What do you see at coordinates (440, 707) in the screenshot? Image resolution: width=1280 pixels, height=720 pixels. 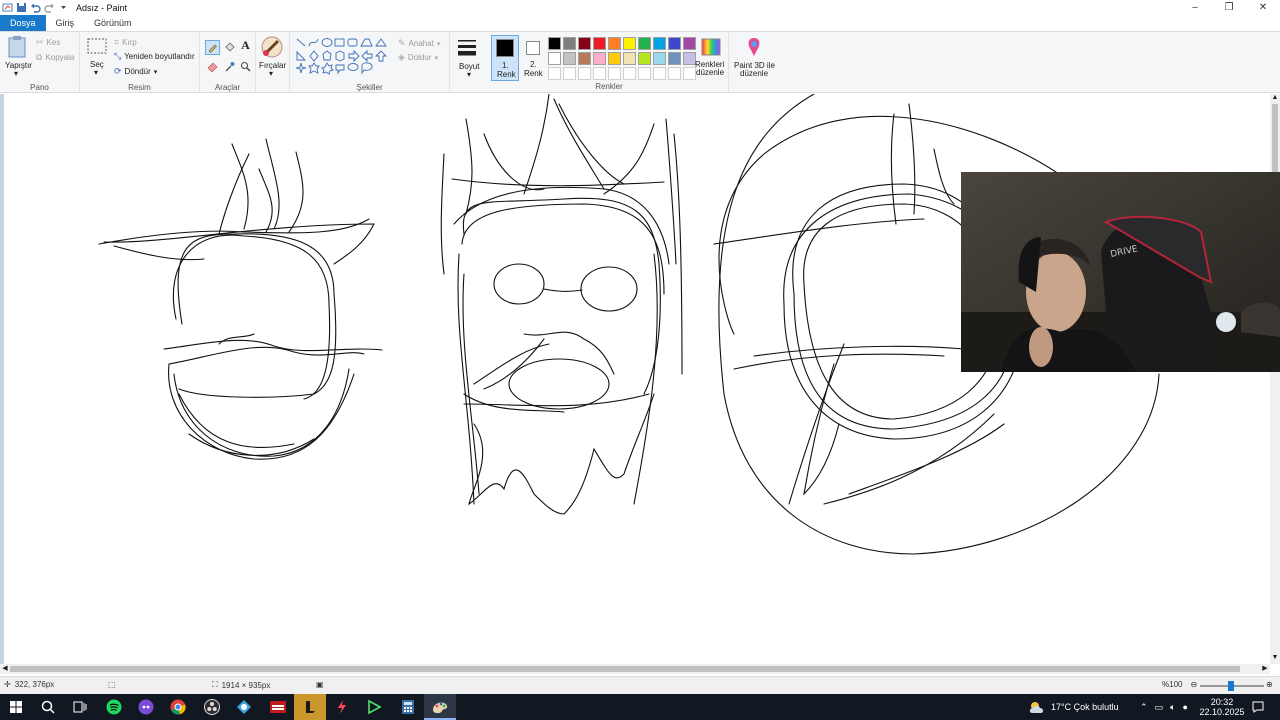 I see `paint-taskbar-icon` at bounding box center [440, 707].